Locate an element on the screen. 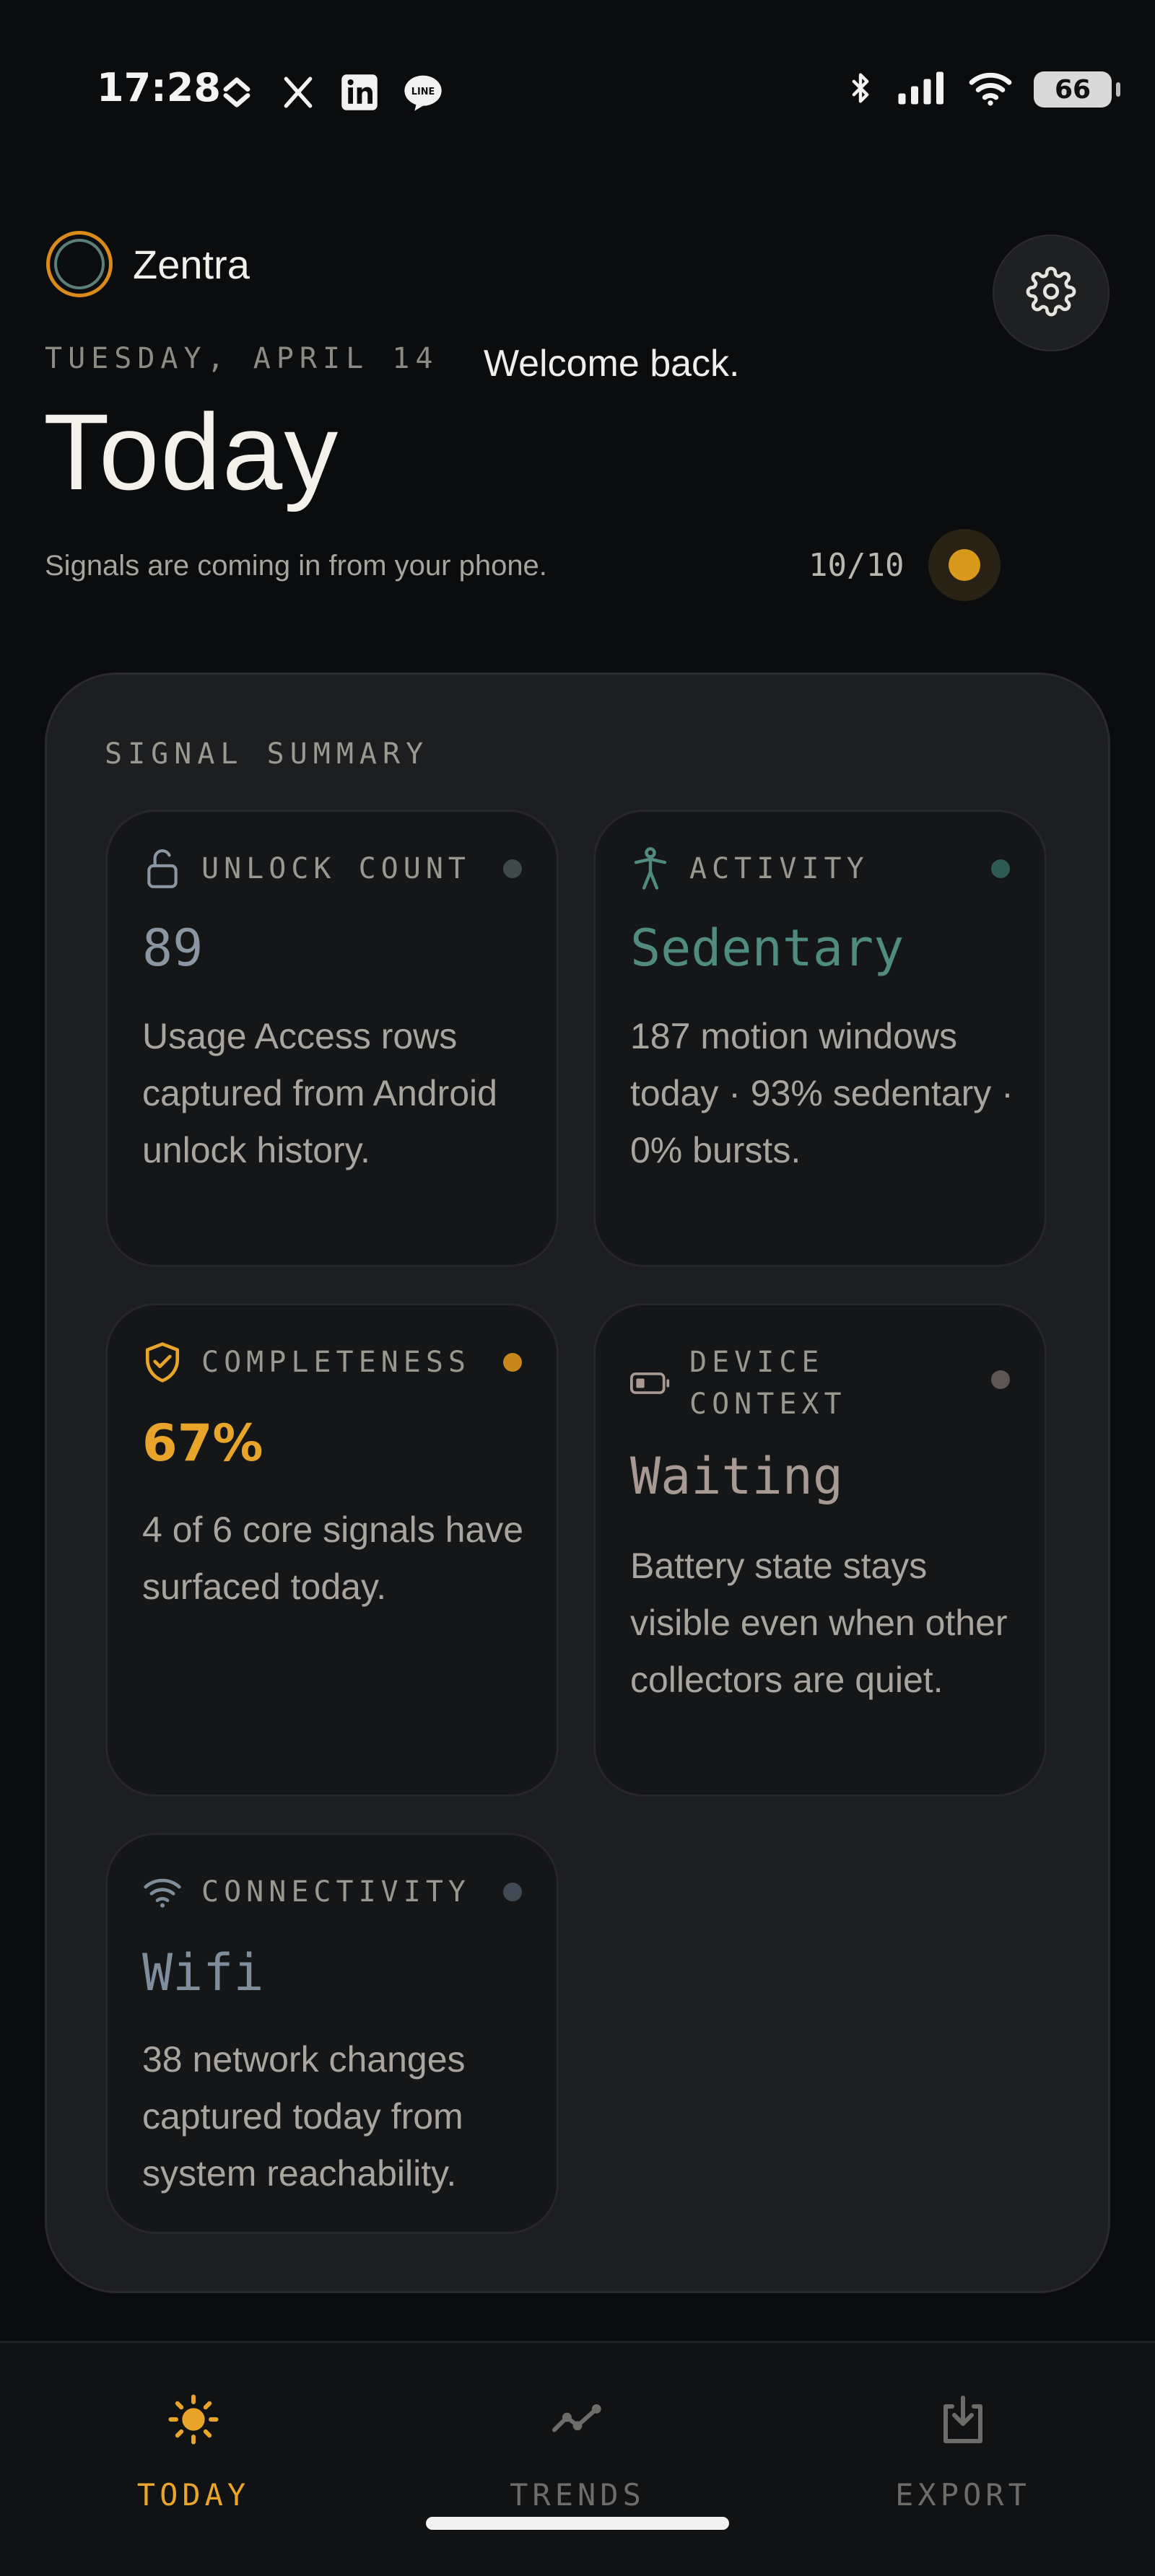  person-activity-icon is located at coordinates (650, 869).